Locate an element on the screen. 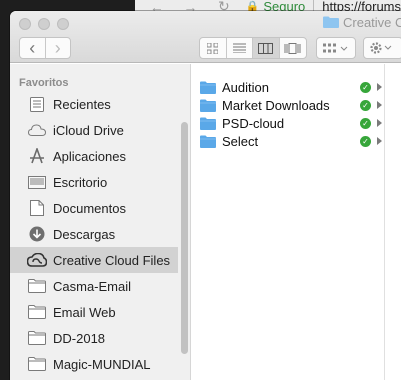 The height and width of the screenshot is (380, 401). file-row-select: Select ✓ is located at coordinates (288, 141).